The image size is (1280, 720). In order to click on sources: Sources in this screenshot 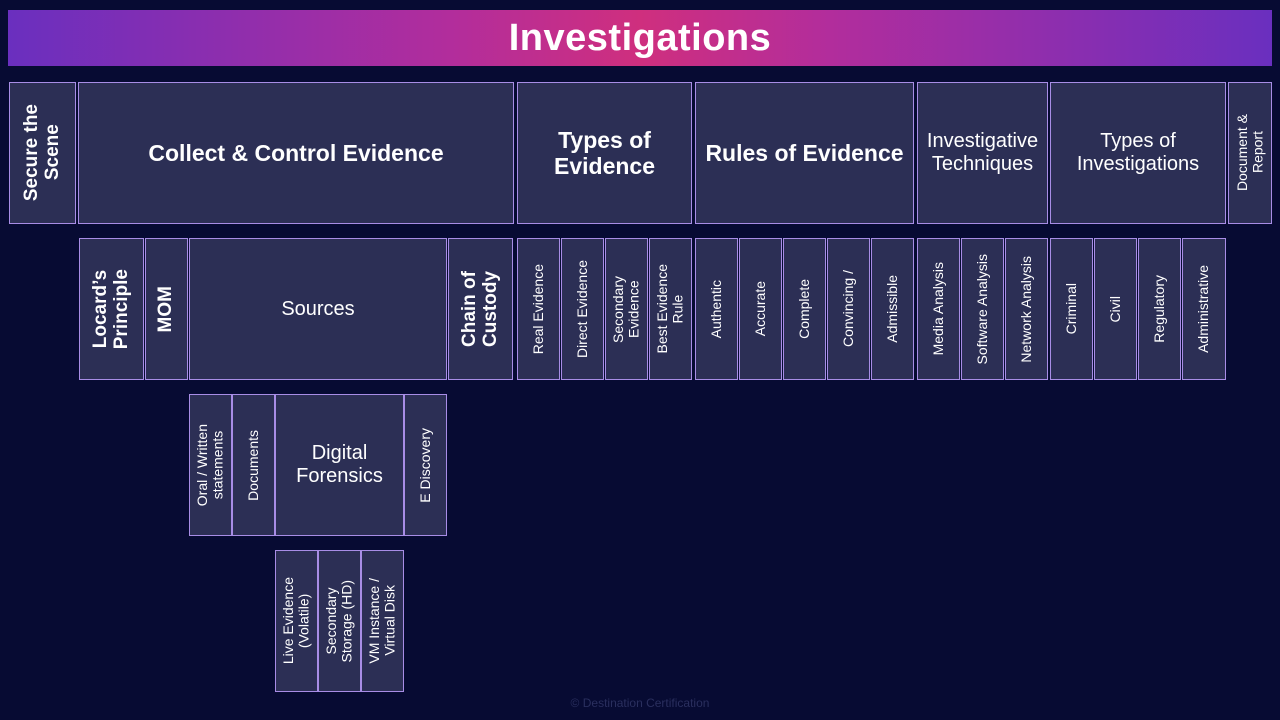, I will do `click(318, 309)`.